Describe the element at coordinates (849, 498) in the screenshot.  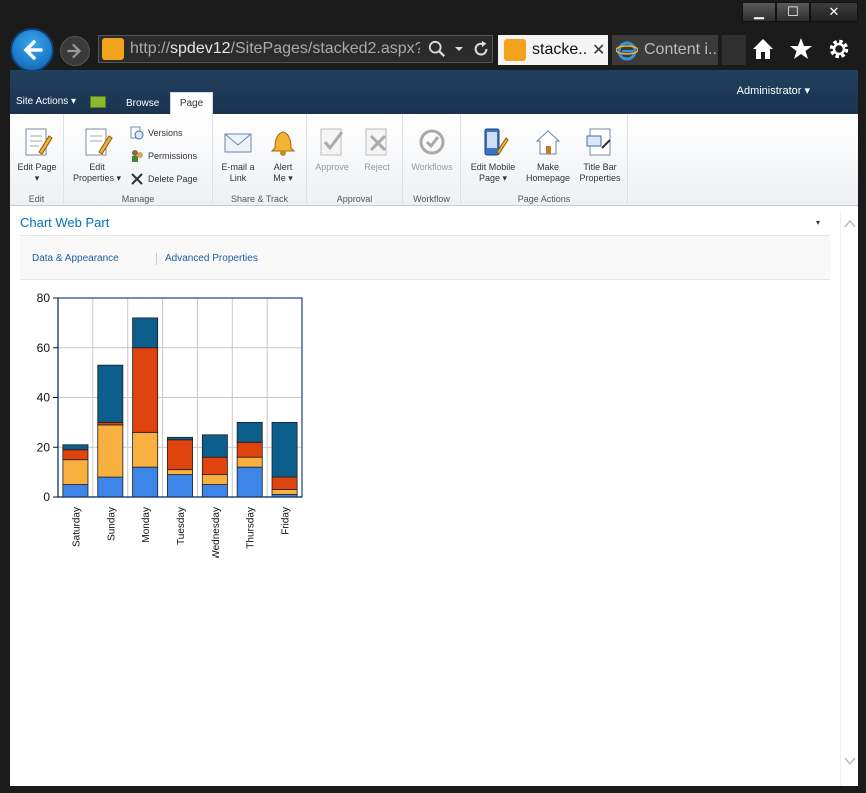
I see `vertical-scrollbar` at that location.